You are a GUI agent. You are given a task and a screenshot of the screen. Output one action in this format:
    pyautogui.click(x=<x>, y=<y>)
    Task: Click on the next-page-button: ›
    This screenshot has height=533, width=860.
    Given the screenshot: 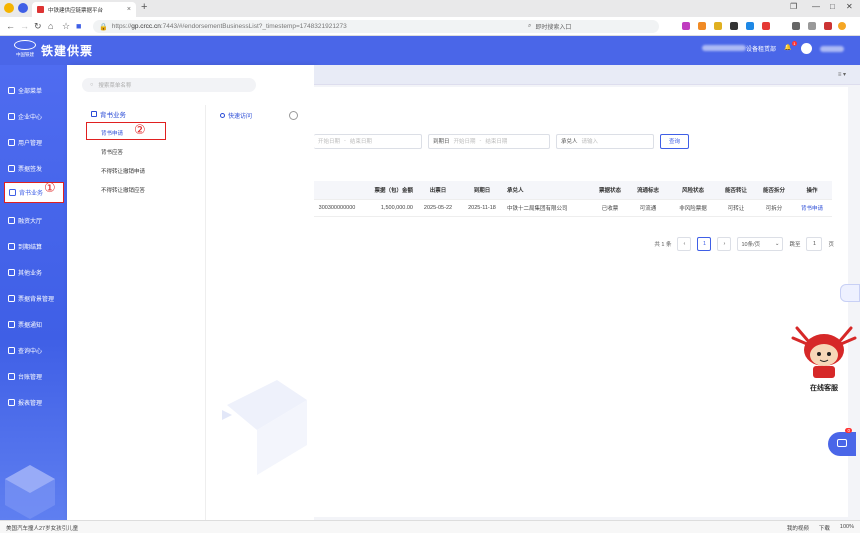 What is the action you would take?
    pyautogui.click(x=724, y=244)
    